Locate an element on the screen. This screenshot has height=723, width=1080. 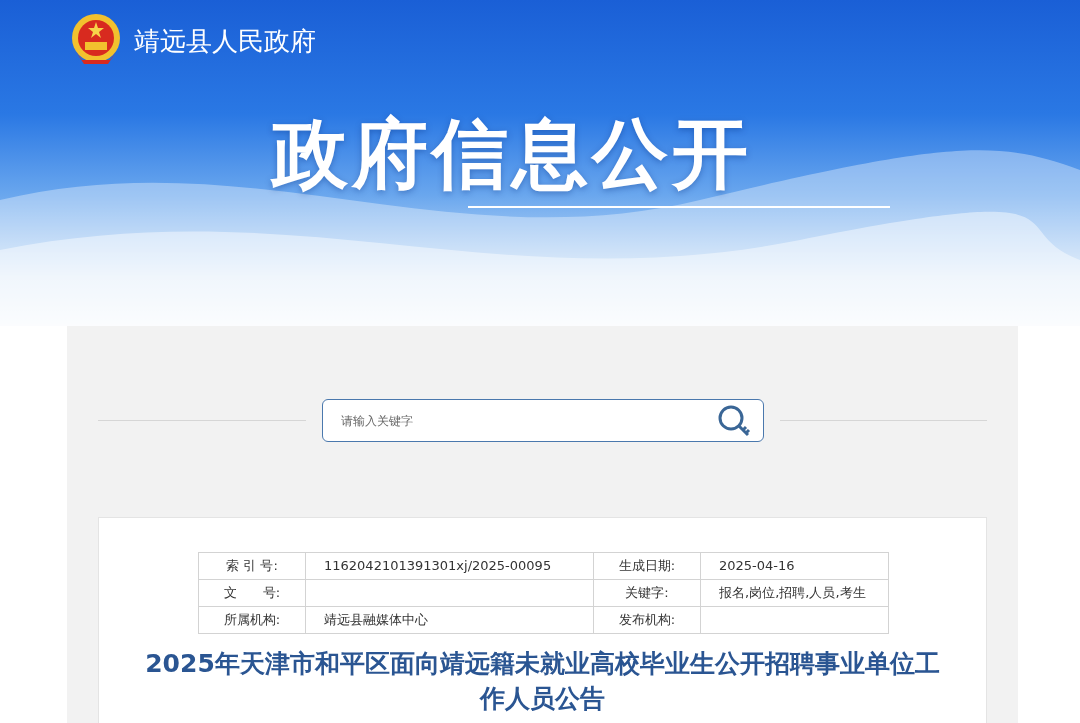
field-label: 文 号: is located at coordinates (252, 593).